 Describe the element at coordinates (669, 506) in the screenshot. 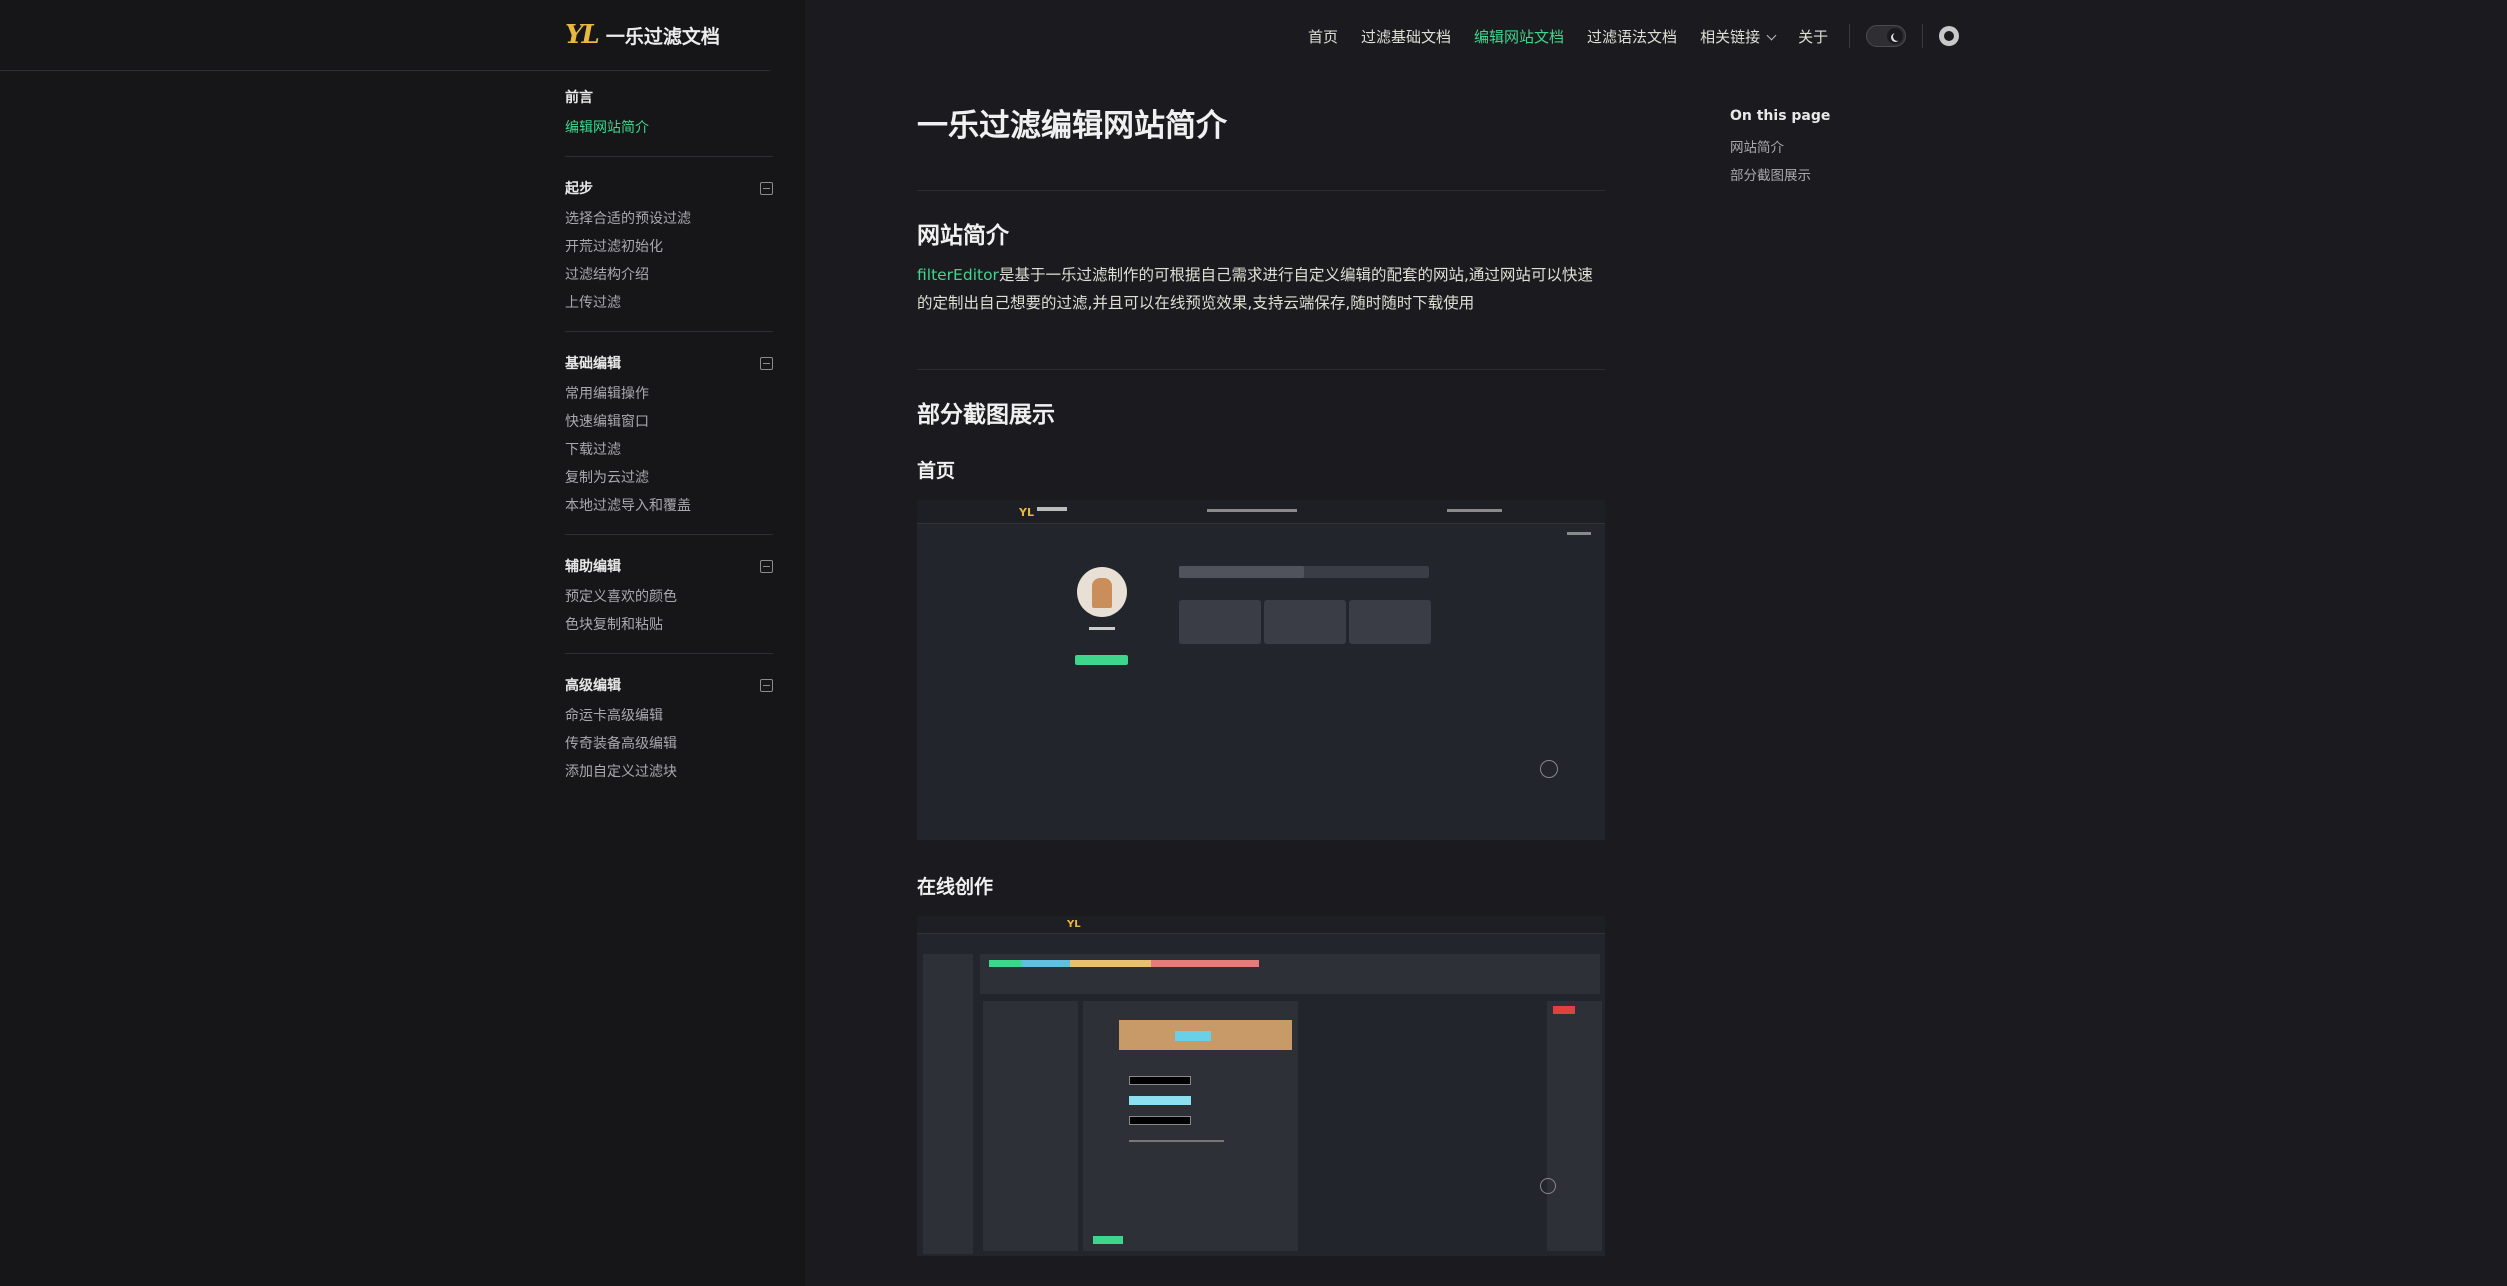

I see `sidebar-item: 本地过滤导入和覆盖` at that location.